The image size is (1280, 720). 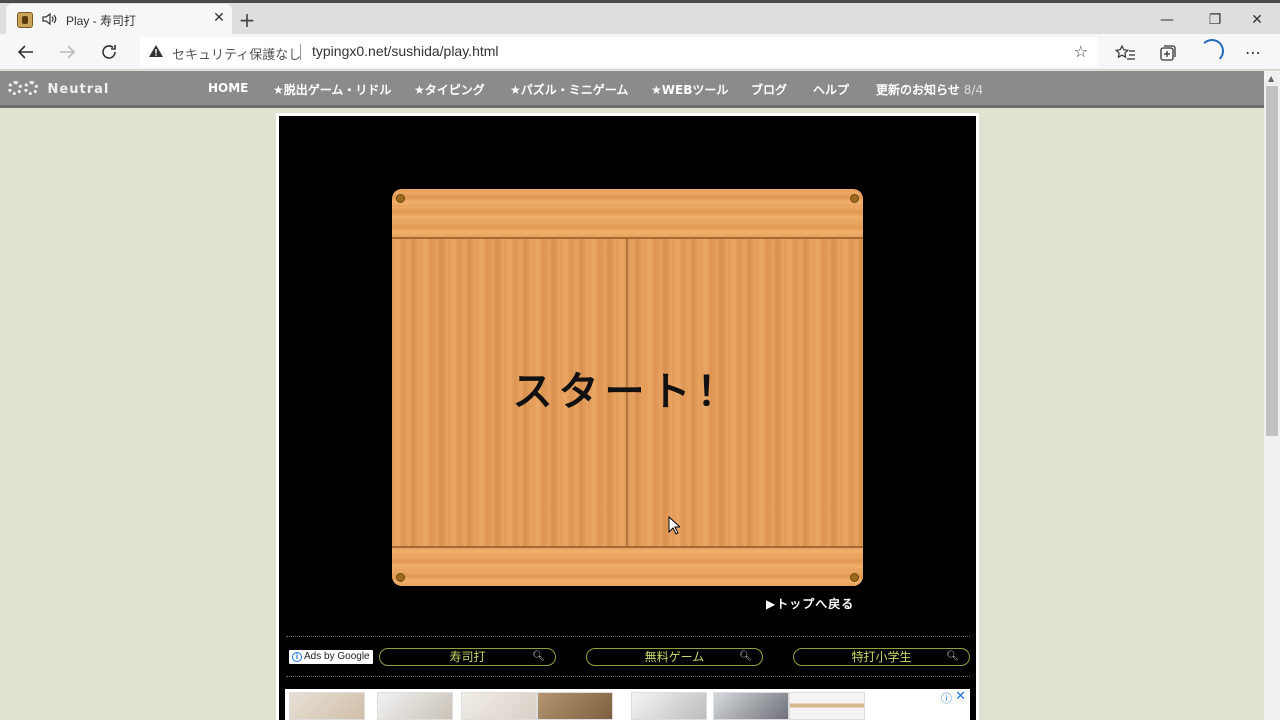 I want to click on nav-blog: ブログ, so click(x=769, y=89).